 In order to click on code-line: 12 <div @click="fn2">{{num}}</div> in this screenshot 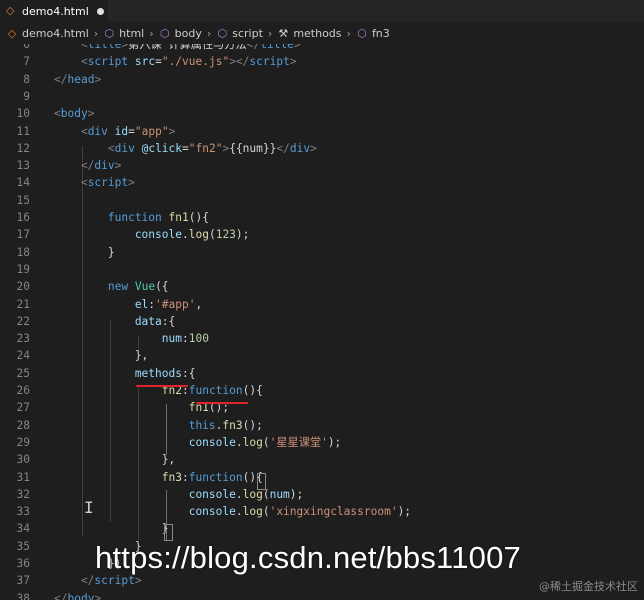, I will do `click(322, 148)`.